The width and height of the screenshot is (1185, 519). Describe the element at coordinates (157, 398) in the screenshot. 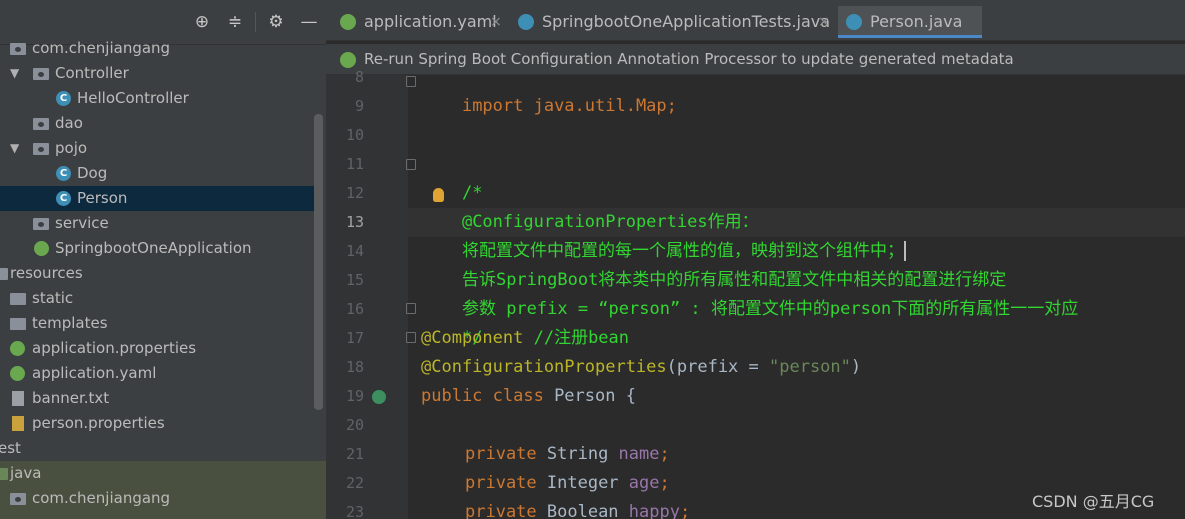

I see `tree-item-file: banner.txt` at that location.